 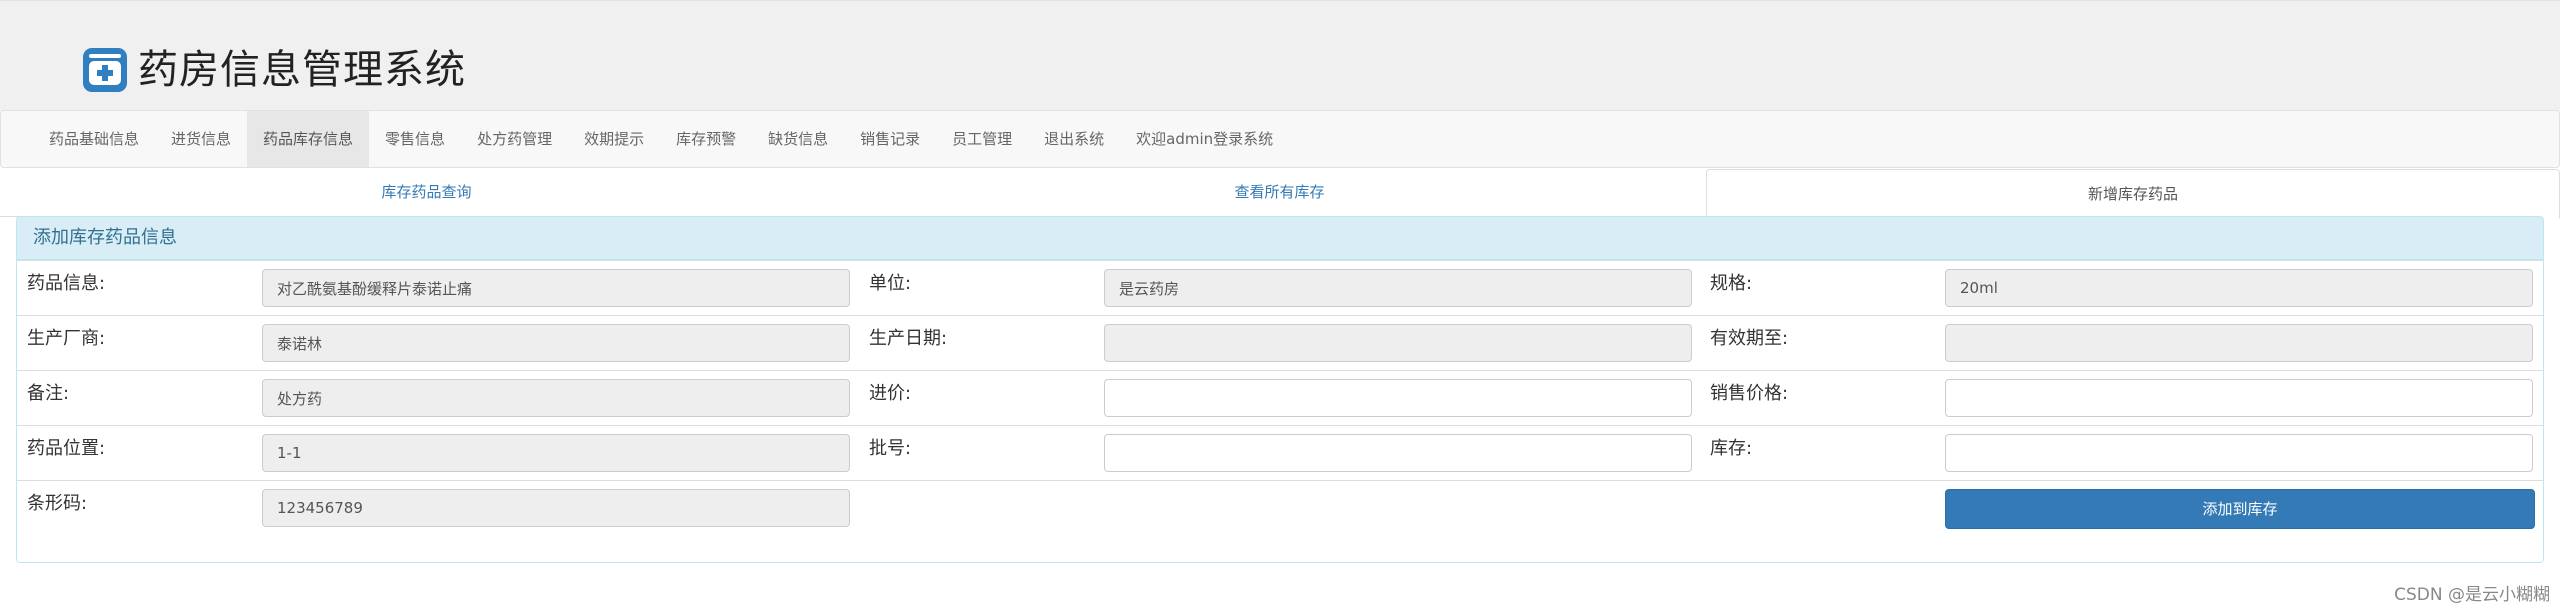 I want to click on nav-item-out-of-stock: 缺货信息, so click(x=798, y=139).